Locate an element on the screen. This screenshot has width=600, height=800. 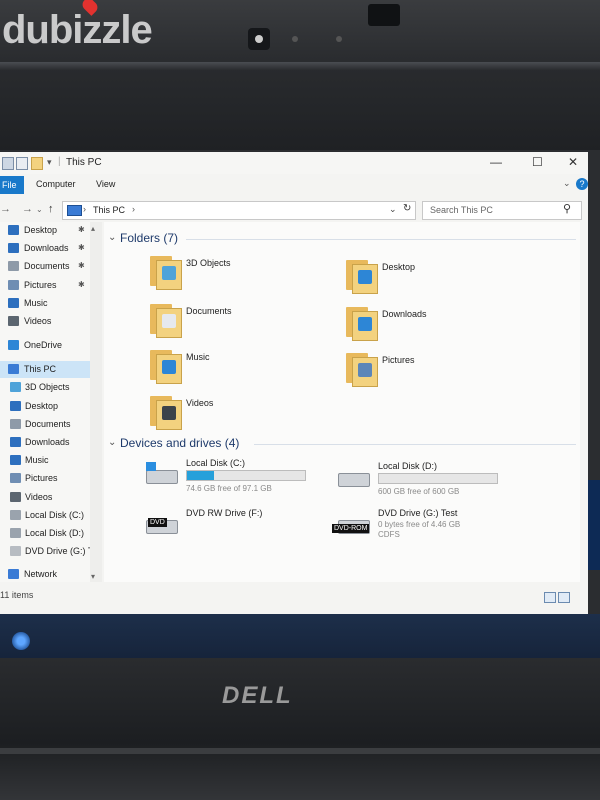
nav-item-label: Downloads is located at coordinates (47, 442).